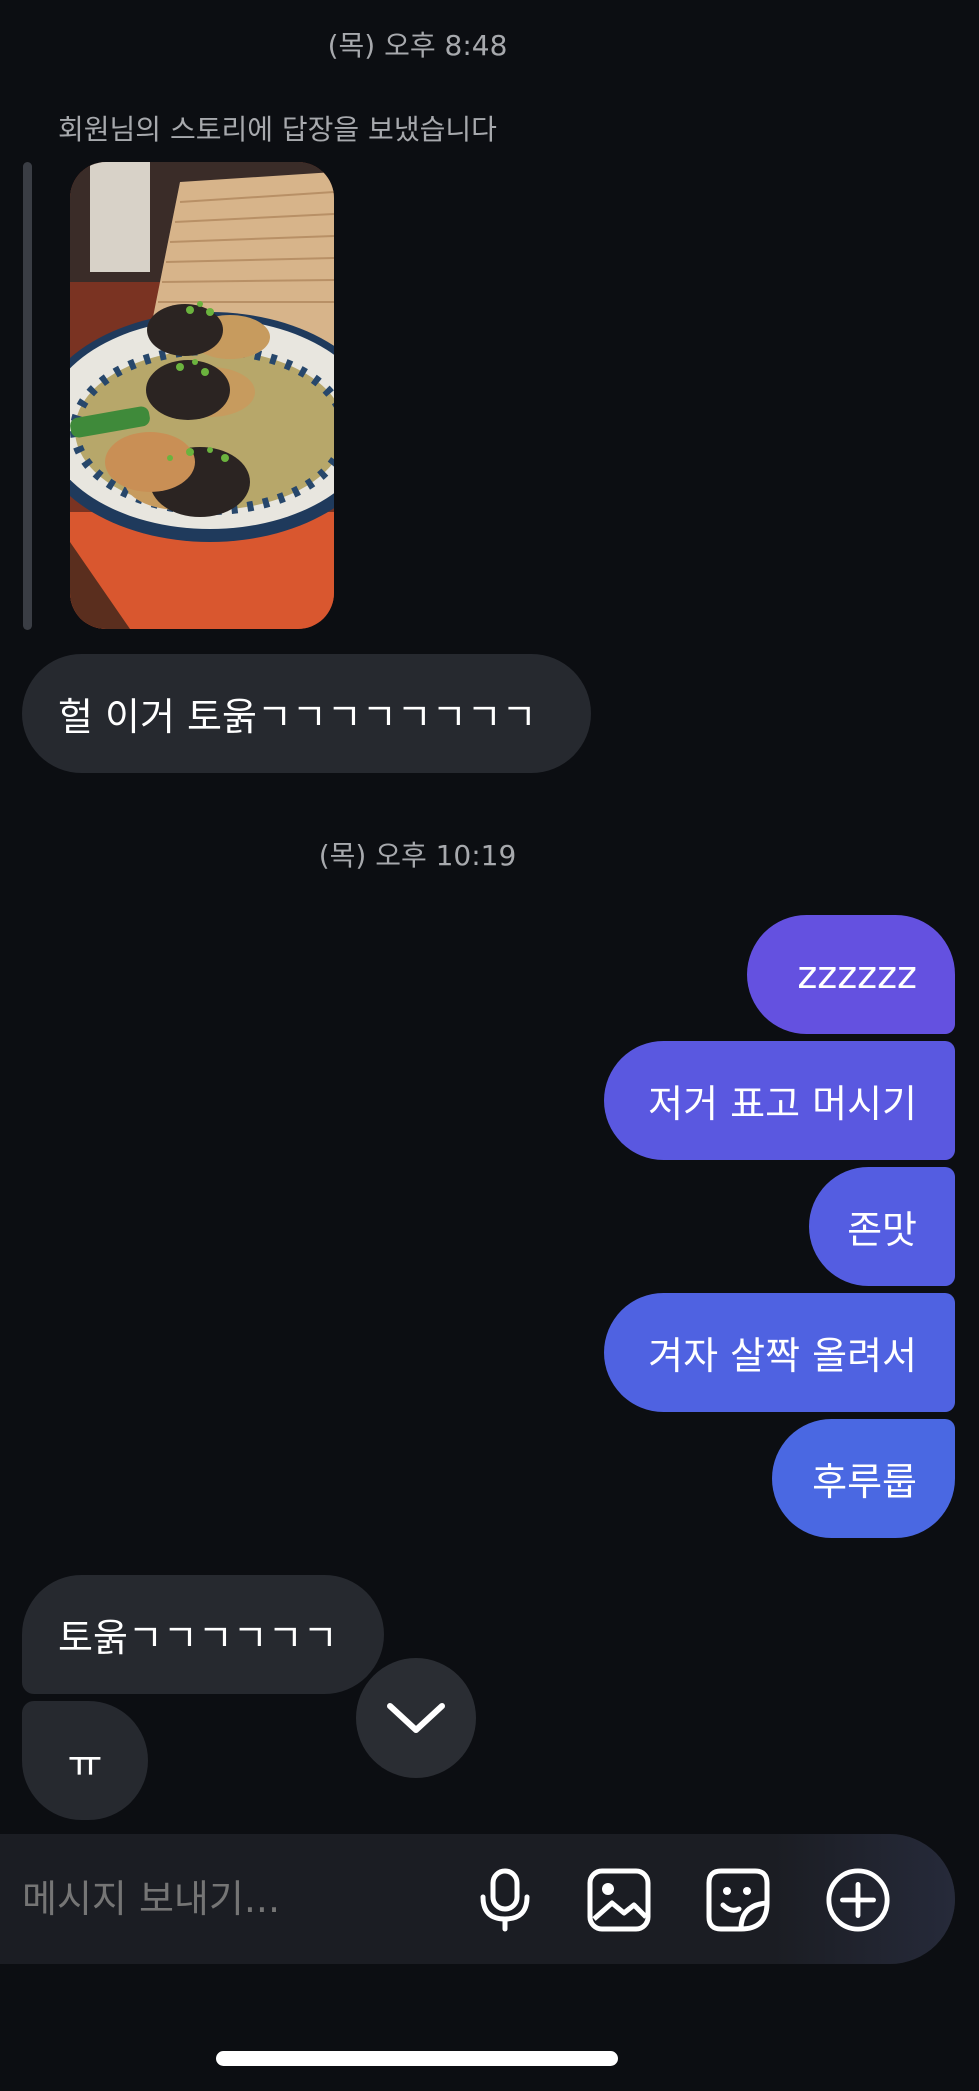 Image resolution: width=979 pixels, height=2091 pixels. I want to click on incoming-message: 헐 이거 토욹ㄱㄱㄱㄱㄱㄱㄱㄱ, so click(306, 713).